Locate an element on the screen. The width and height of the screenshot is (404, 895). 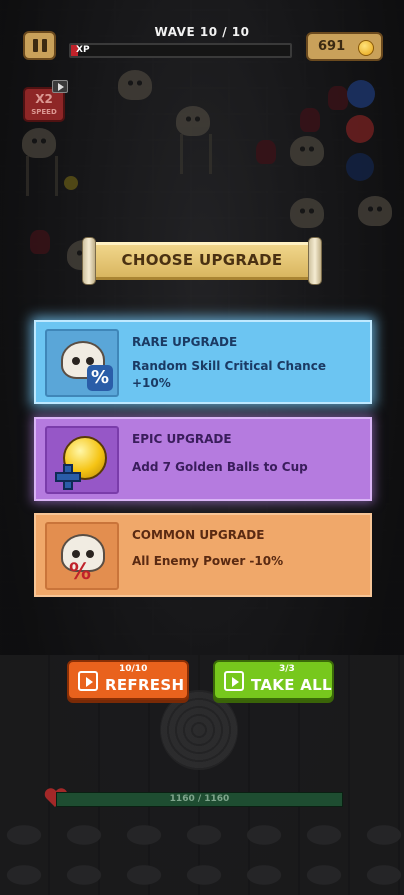
refresh-button: 10/10 REFRESH is located at coordinates (128, 680).